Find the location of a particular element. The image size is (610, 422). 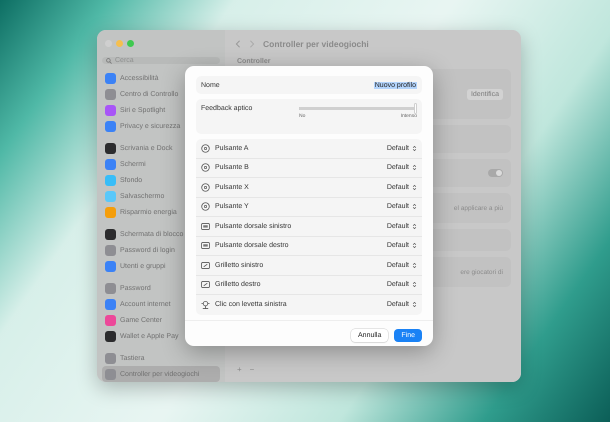

toggle-switch is located at coordinates (495, 173).